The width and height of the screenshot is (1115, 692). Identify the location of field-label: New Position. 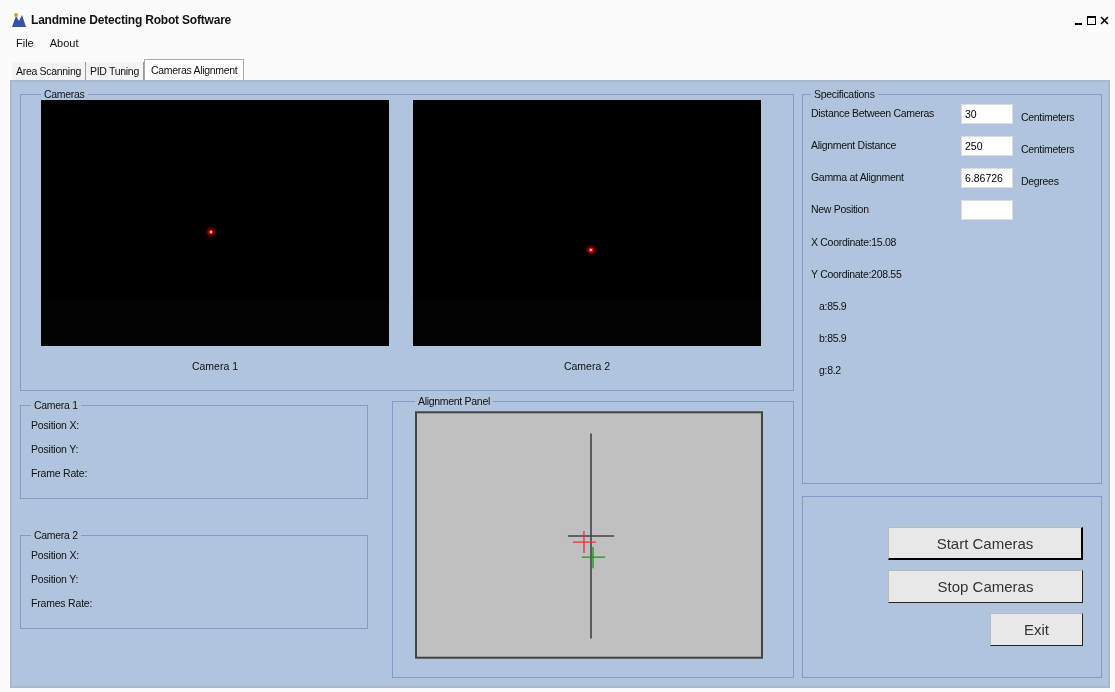
(840, 208).